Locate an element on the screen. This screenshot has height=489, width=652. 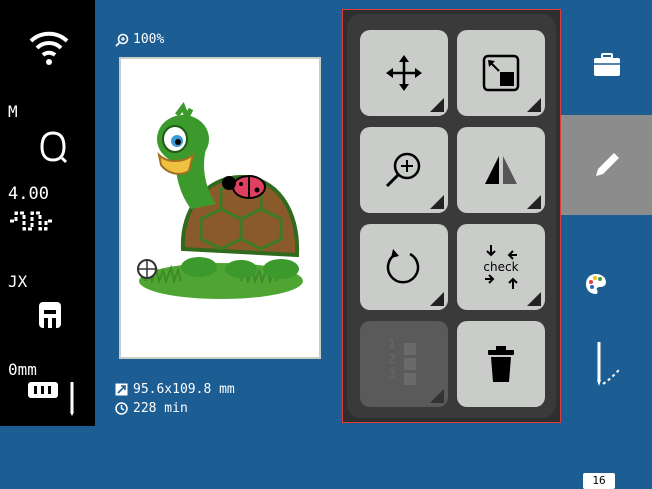
zoom-indicator: 100% is located at coordinates (139, 39).